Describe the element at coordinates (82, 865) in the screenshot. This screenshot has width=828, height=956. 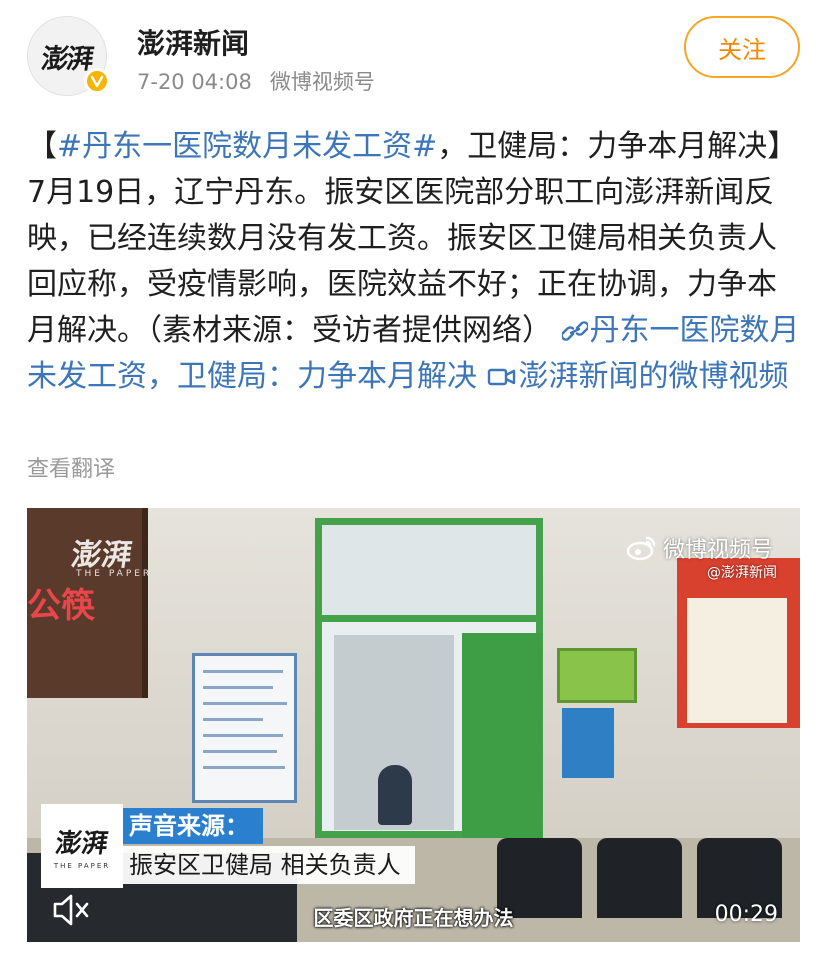
I see `lower-third-logo-sub: THE PAPER` at that location.